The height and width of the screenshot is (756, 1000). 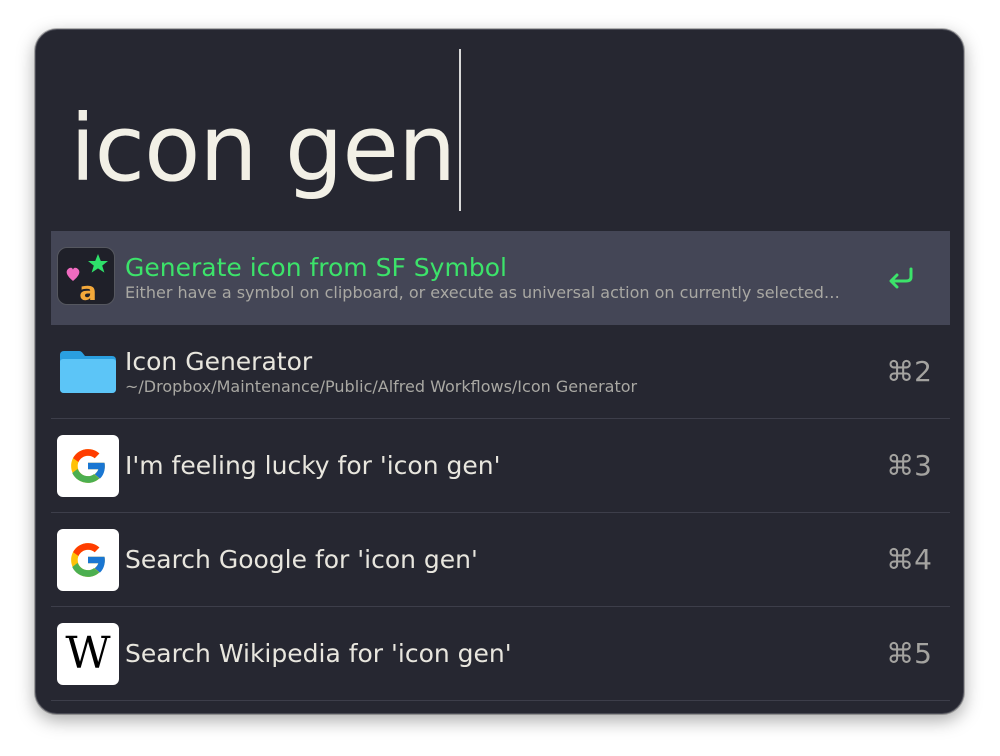 I want to click on result-row: Search Google for 'icon gen' ⌘4, so click(x=500, y=560).